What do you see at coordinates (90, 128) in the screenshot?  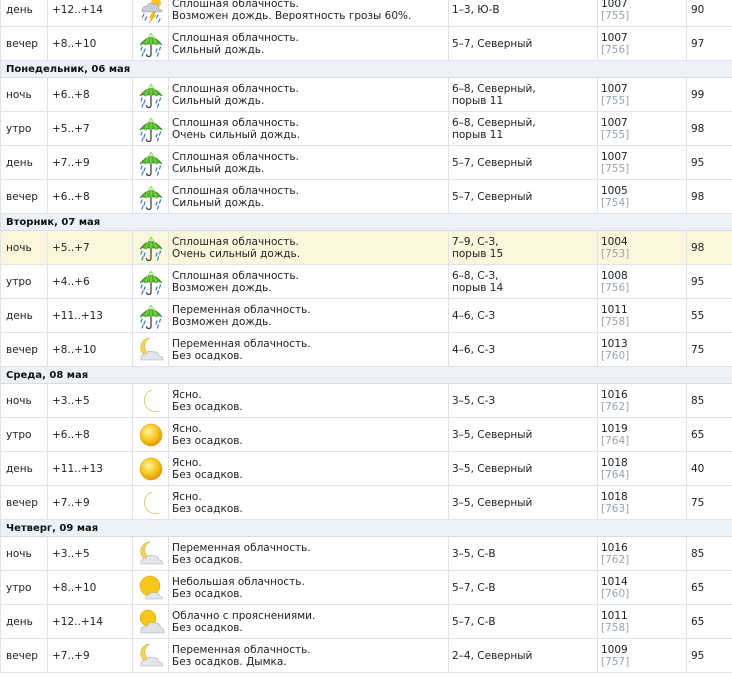 I see `temperature: +5..+7` at bounding box center [90, 128].